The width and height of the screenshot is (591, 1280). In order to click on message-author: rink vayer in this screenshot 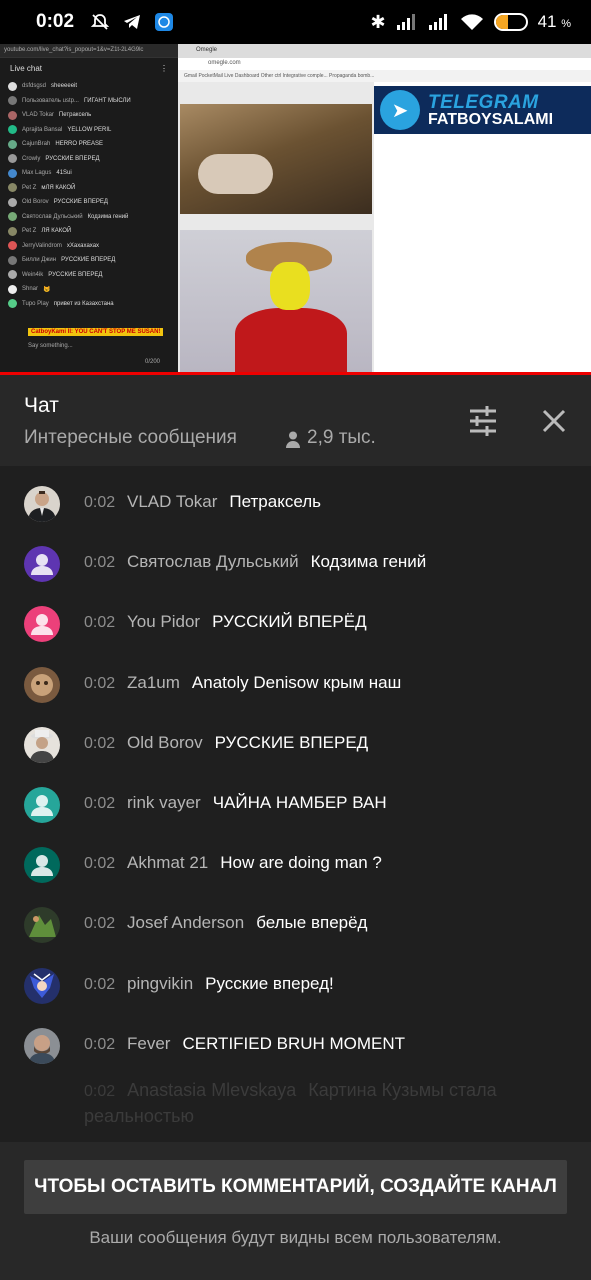, I will do `click(164, 802)`.